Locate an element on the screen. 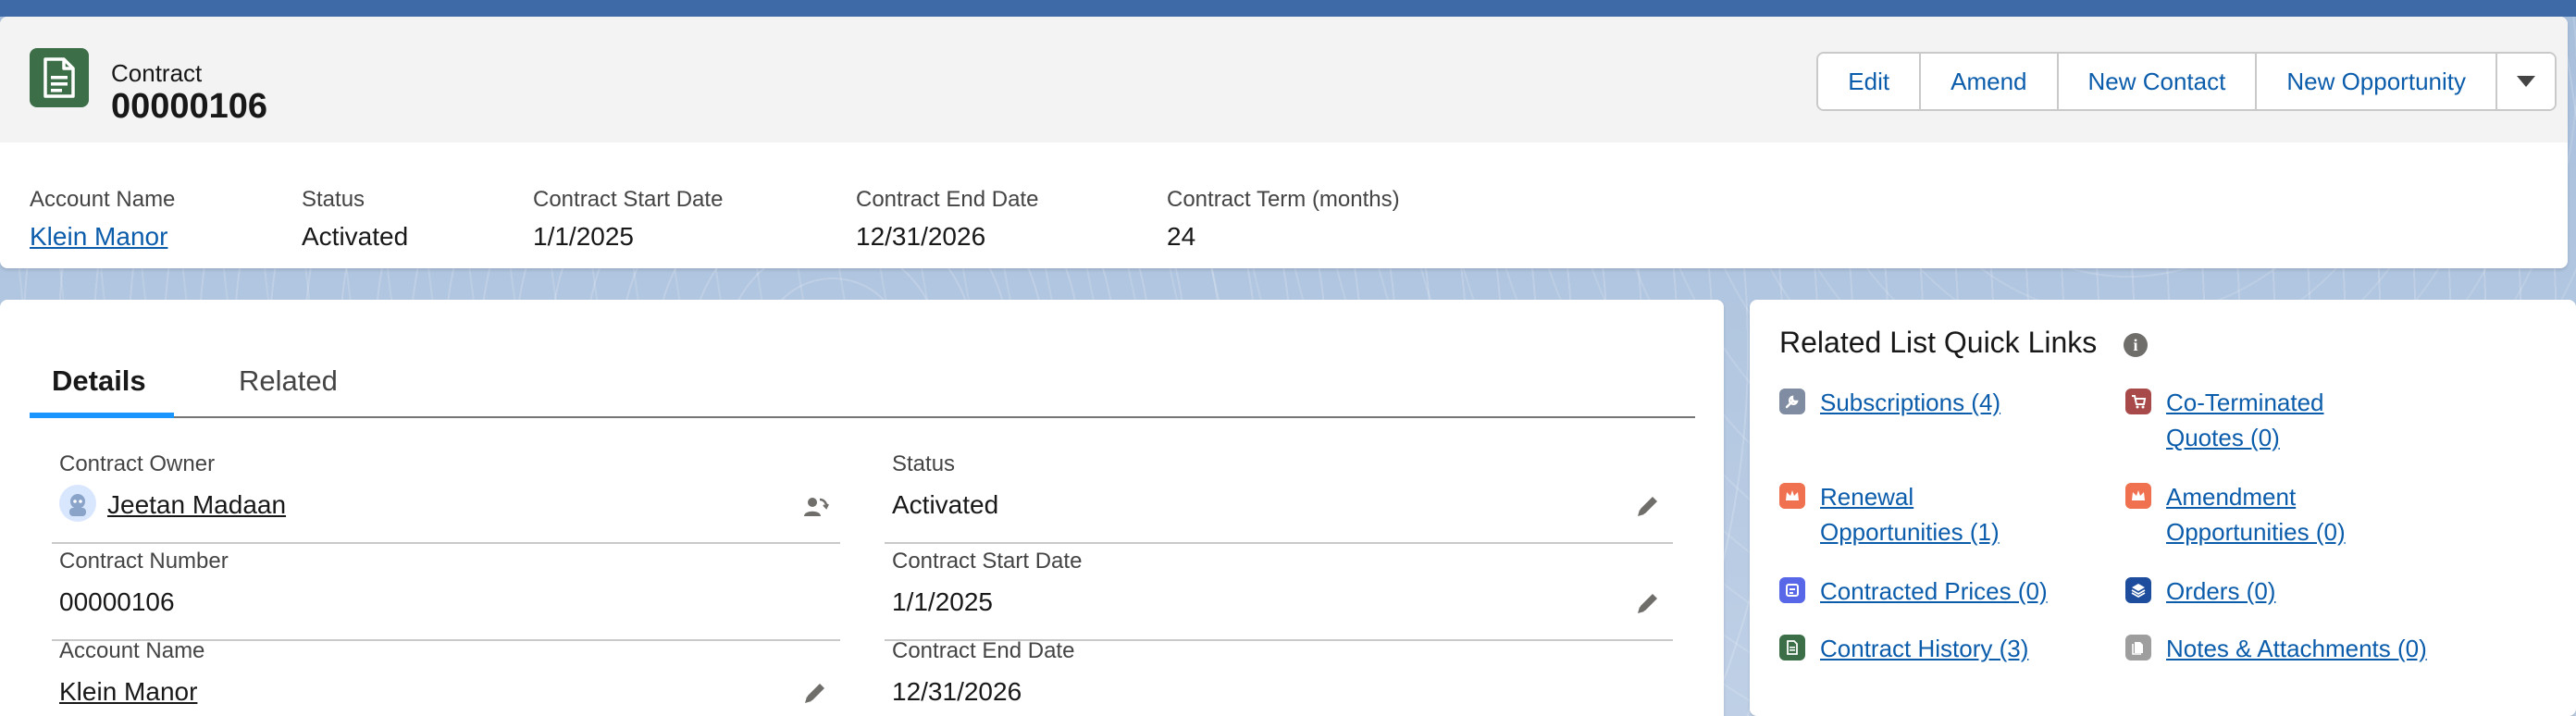 Image resolution: width=2576 pixels, height=716 pixels. field-status: Status Activated is located at coordinates (1279, 498).